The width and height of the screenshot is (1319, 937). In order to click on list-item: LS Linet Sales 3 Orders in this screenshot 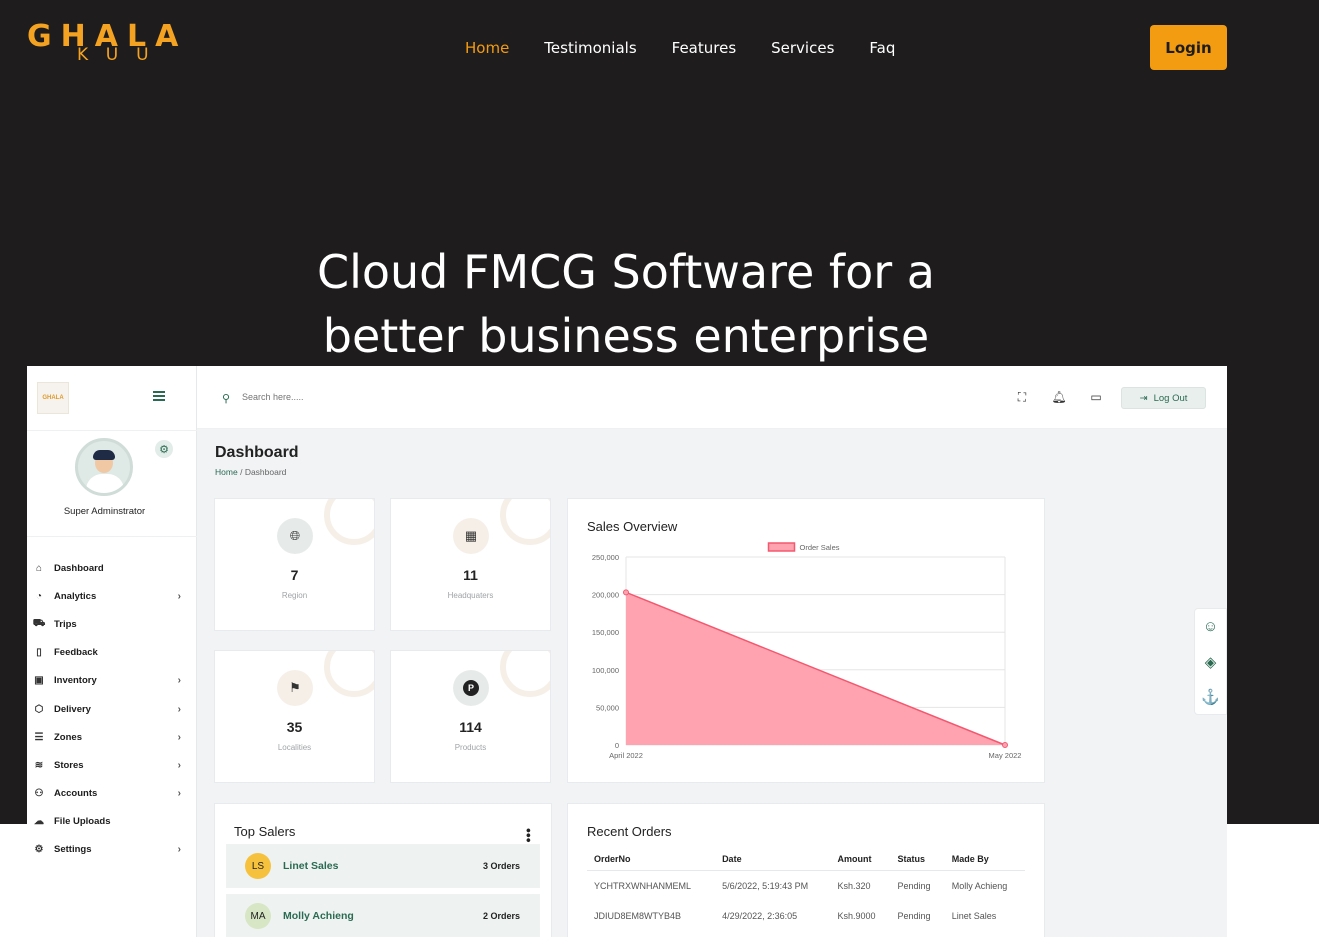, I will do `click(383, 866)`.